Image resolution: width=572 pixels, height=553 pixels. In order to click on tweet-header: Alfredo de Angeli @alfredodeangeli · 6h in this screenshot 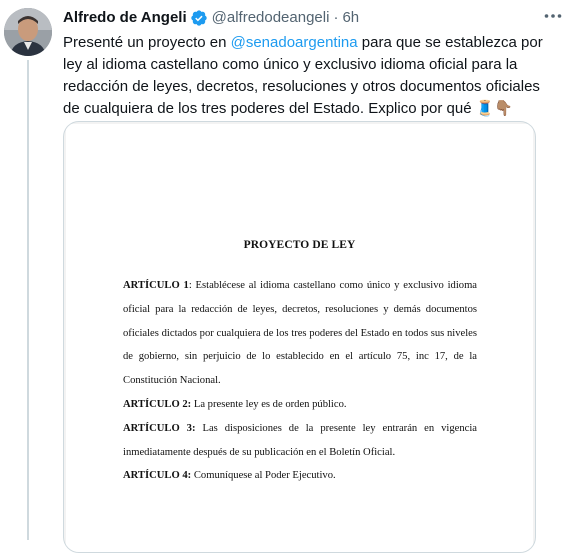, I will do `click(312, 18)`.